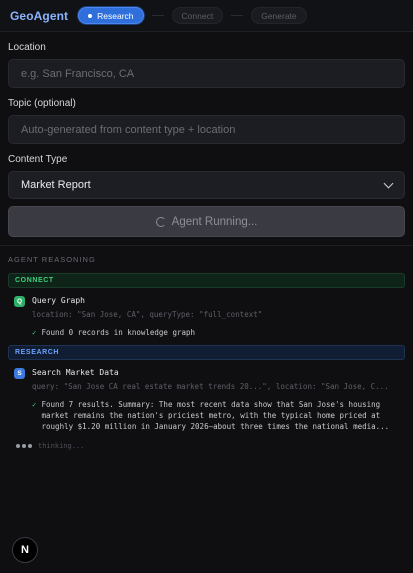 The height and width of the screenshot is (573, 413). What do you see at coordinates (206, 185) in the screenshot?
I see `content-type-select: Market Report` at bounding box center [206, 185].